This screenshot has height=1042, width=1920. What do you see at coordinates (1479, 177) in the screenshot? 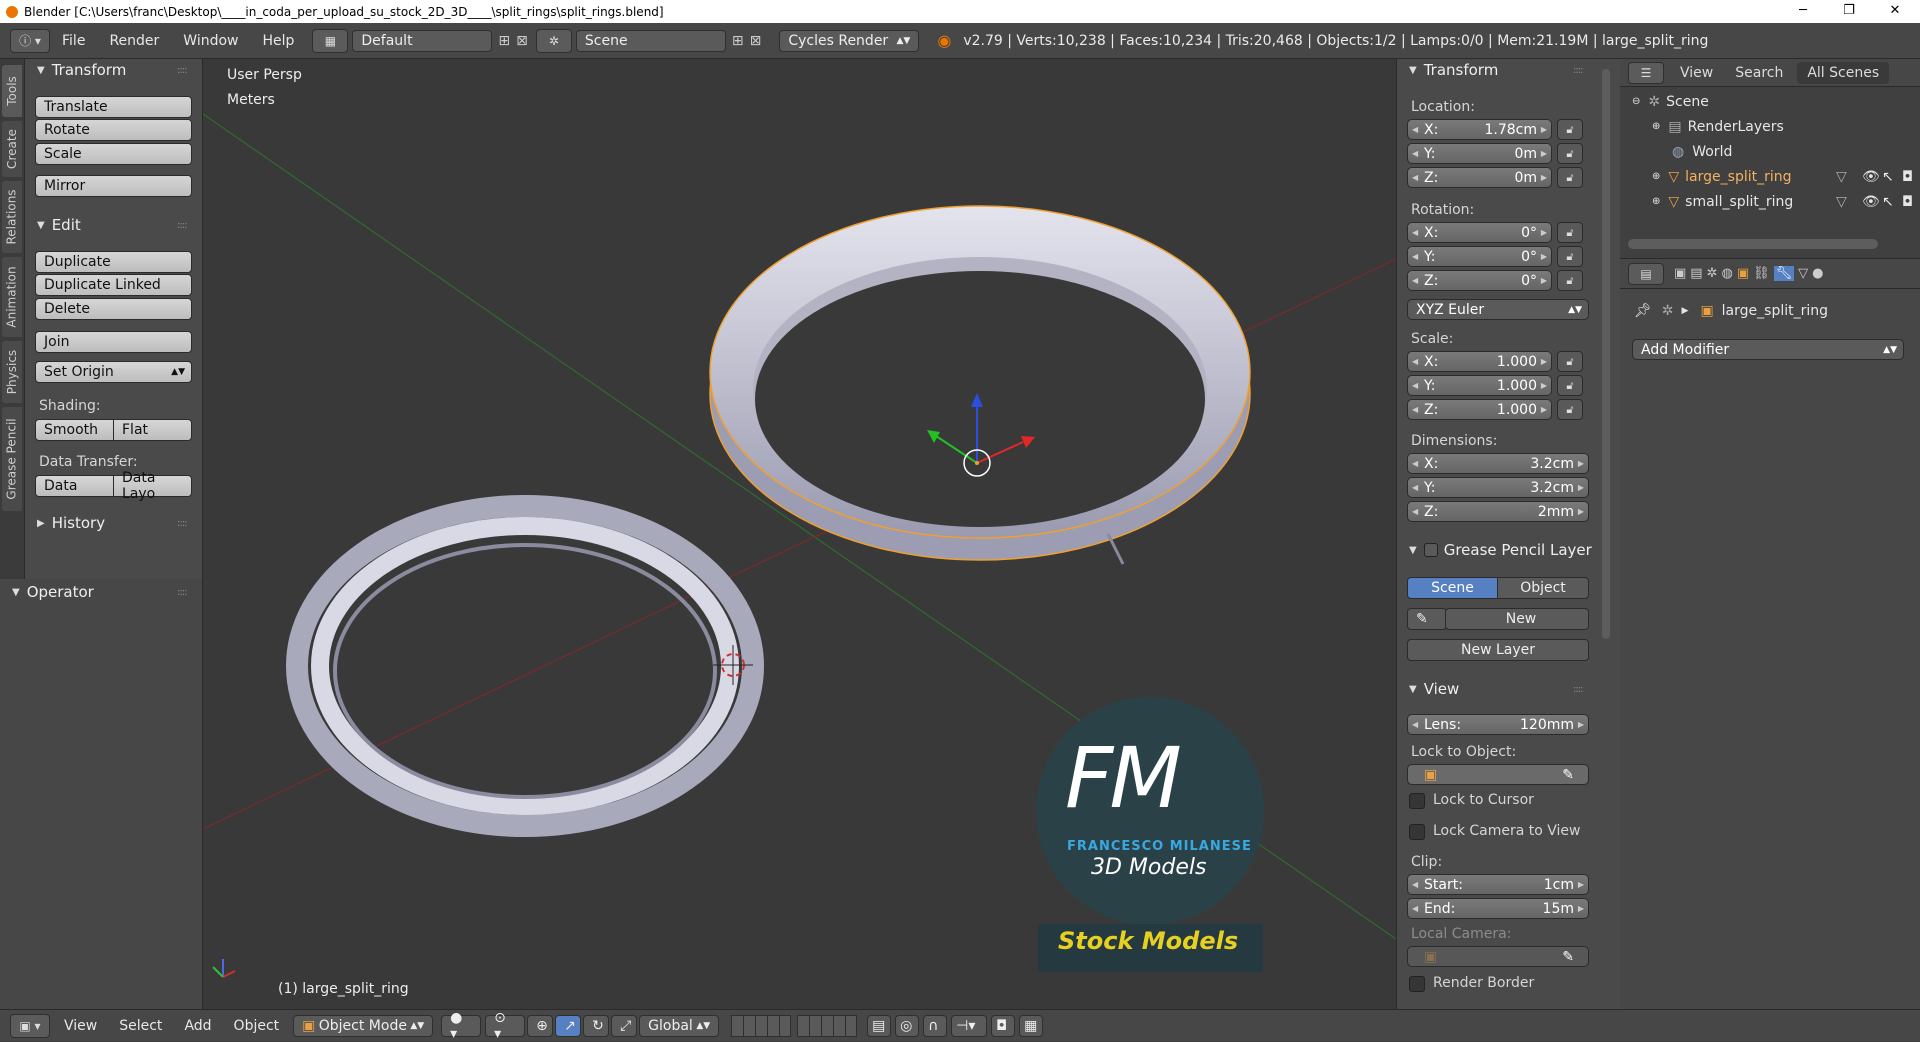
I see `location-z-field: ◀ Z: 0m ▶` at bounding box center [1479, 177].